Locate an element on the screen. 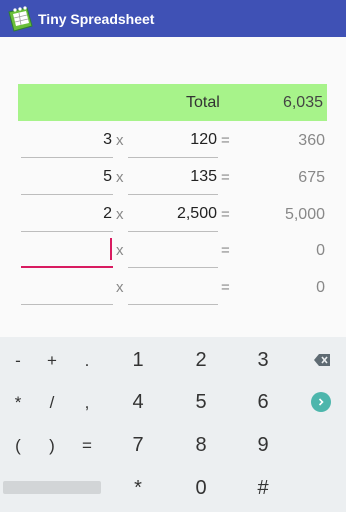 The image size is (346, 512). line-item-row: 3 x 120 = 360 is located at coordinates (173, 141).